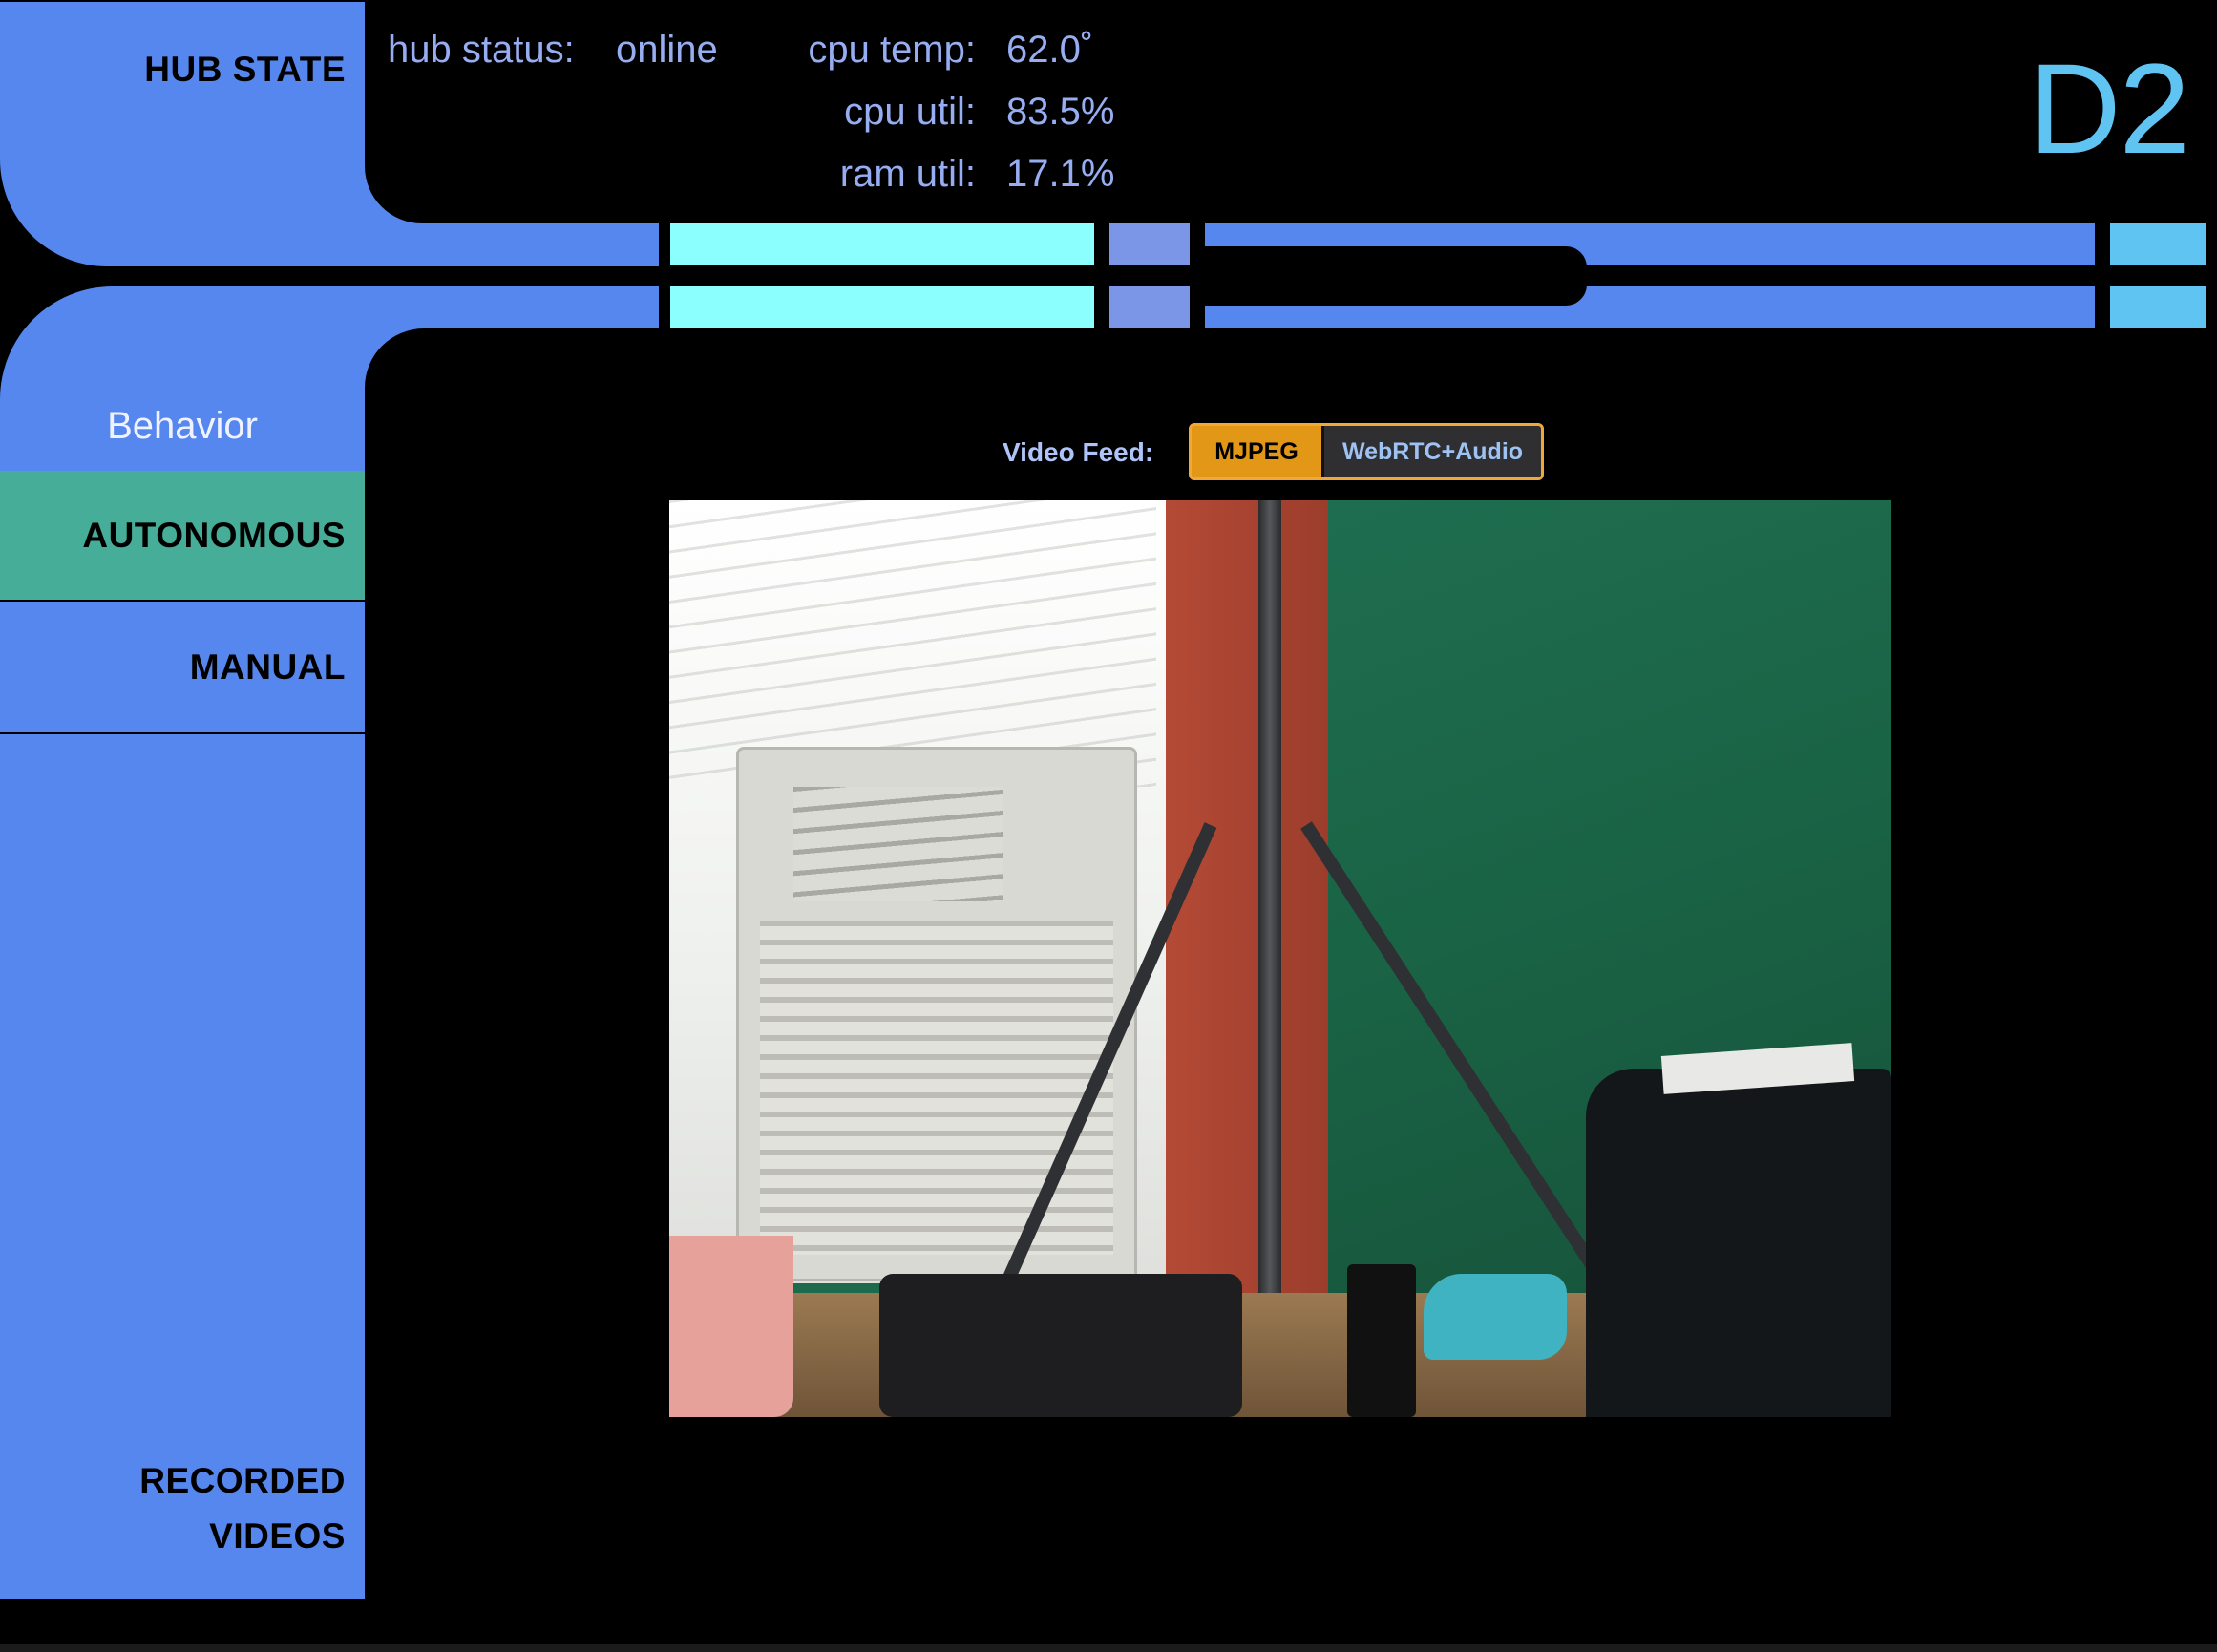 This screenshot has width=2217, height=1652. Describe the element at coordinates (1060, 112) in the screenshot. I see `cpu-util-value: 83.5%` at that location.